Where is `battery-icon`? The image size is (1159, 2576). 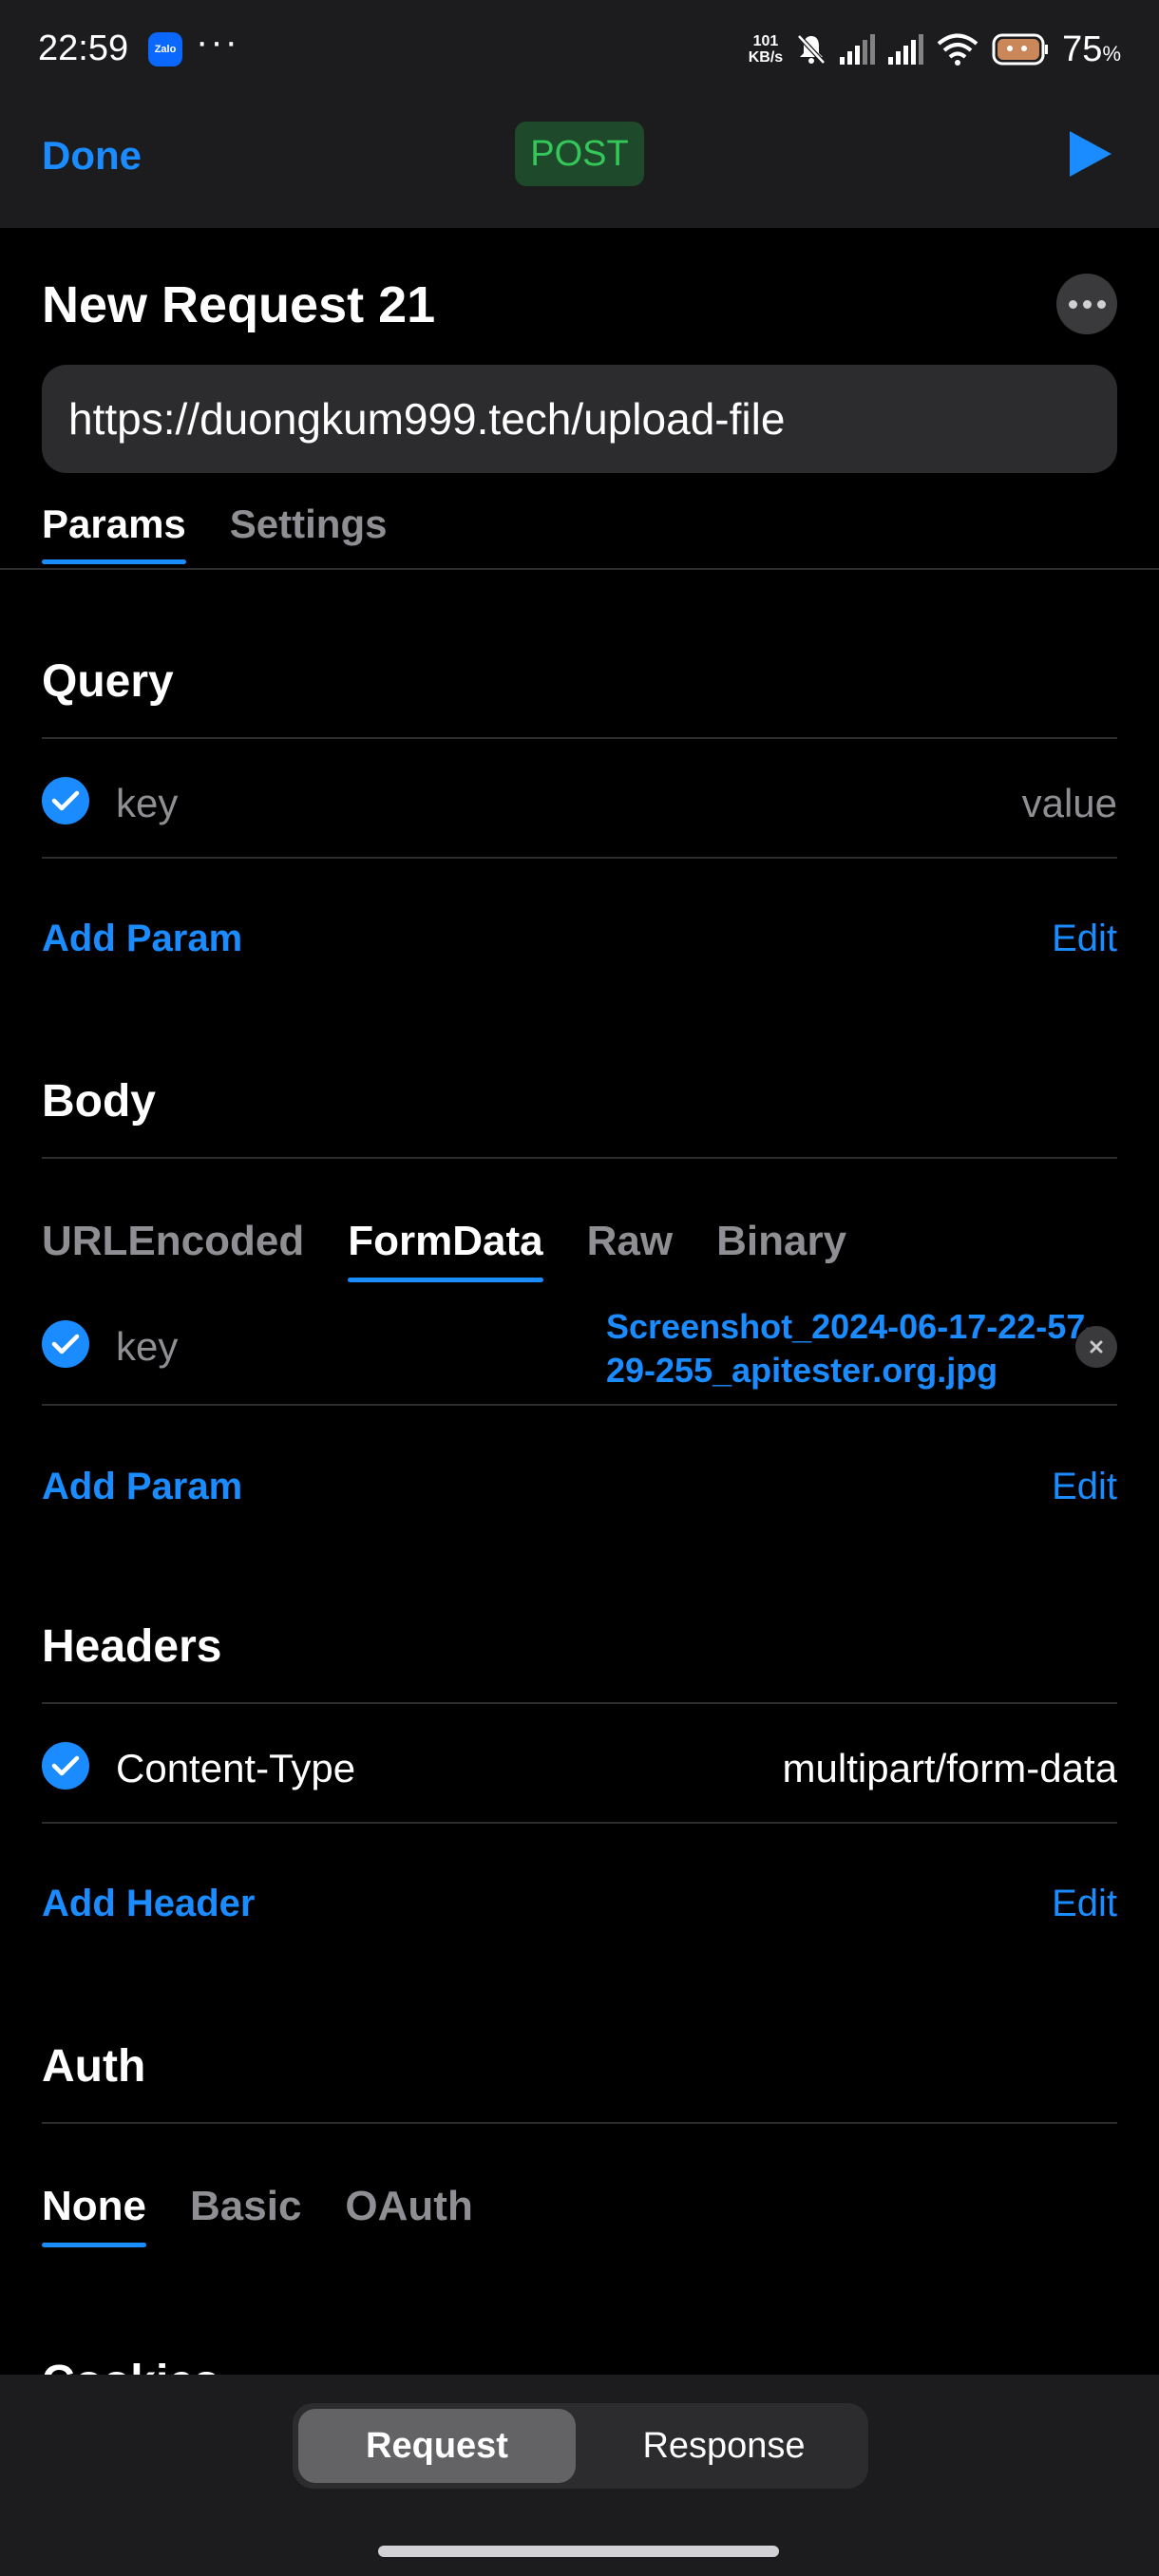 battery-icon is located at coordinates (1020, 49).